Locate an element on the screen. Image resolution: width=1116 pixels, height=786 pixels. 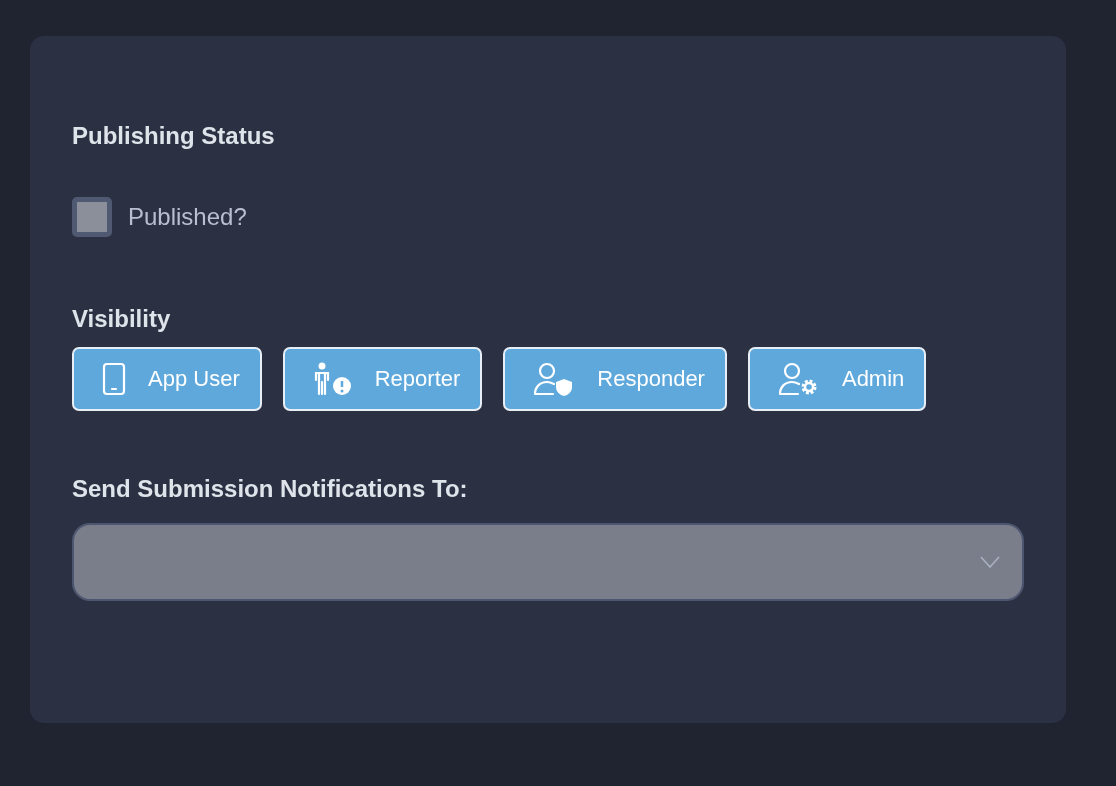
published-checkbox is located at coordinates (92, 217).